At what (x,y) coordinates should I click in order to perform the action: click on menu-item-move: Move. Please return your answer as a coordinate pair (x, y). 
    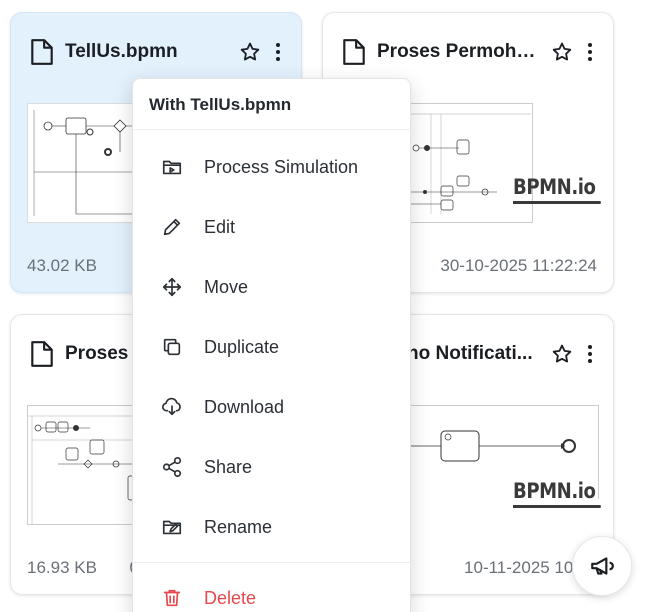
    Looking at the image, I should click on (271, 287).